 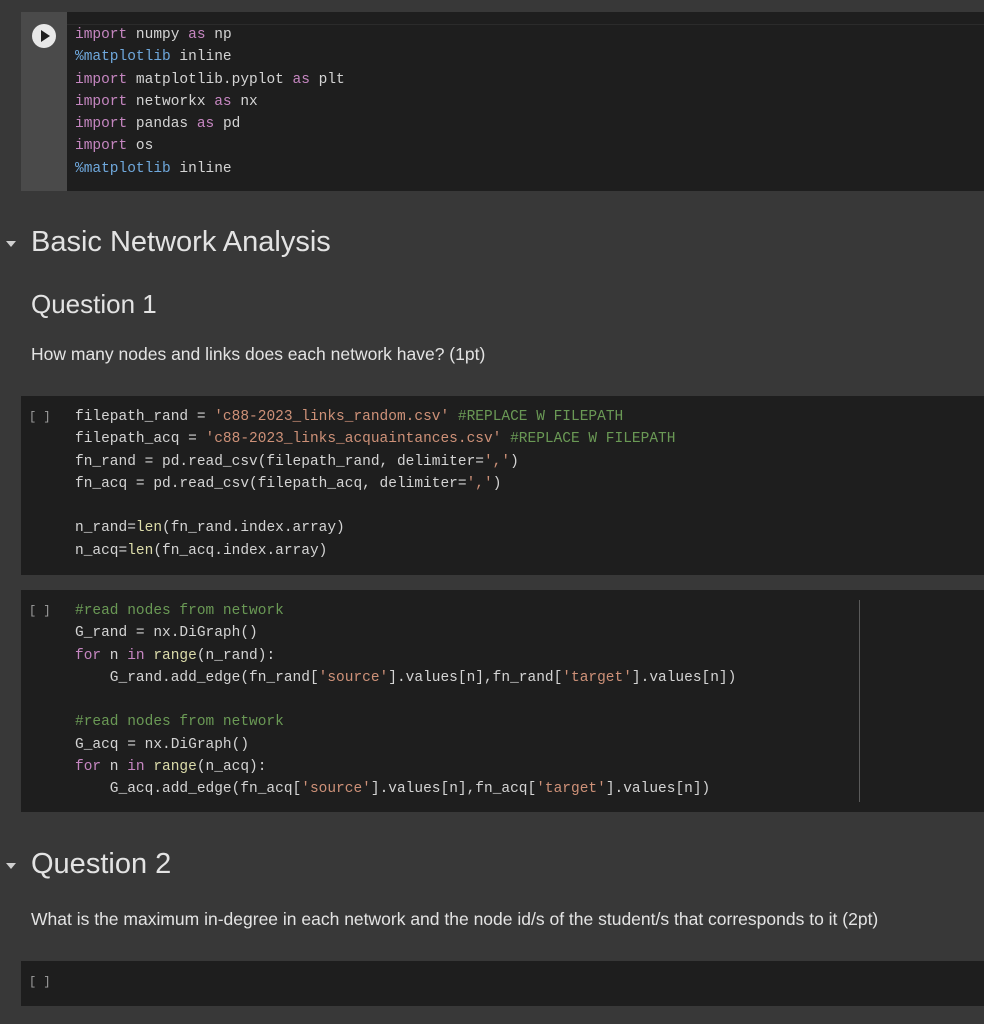 I want to click on code-token: networkx, so click(x=171, y=101).